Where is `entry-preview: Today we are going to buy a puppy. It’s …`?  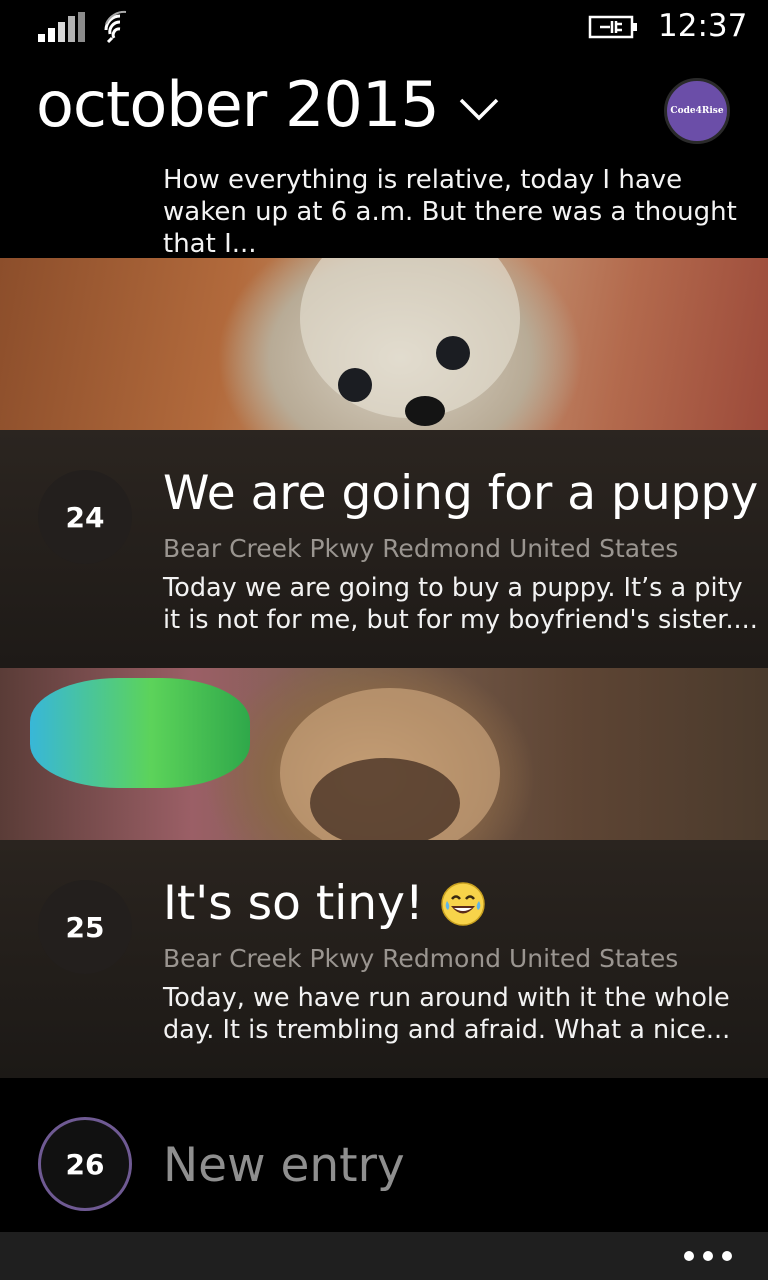 entry-preview: Today we are going to buy a puppy. It’s … is located at coordinates (460, 604).